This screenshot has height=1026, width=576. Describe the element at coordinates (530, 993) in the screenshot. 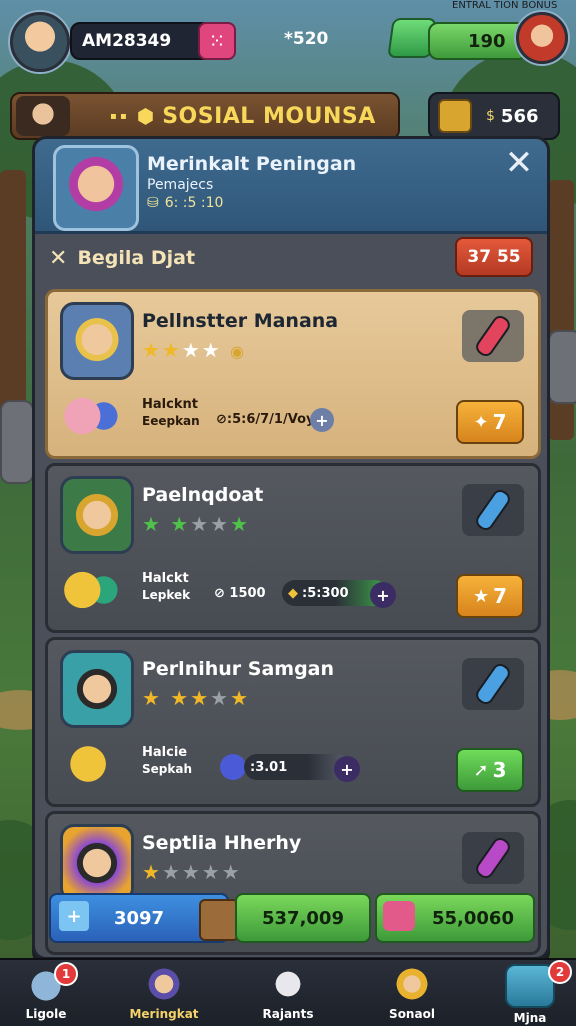

I see `nav-item-mjna: Mjna 2` at that location.